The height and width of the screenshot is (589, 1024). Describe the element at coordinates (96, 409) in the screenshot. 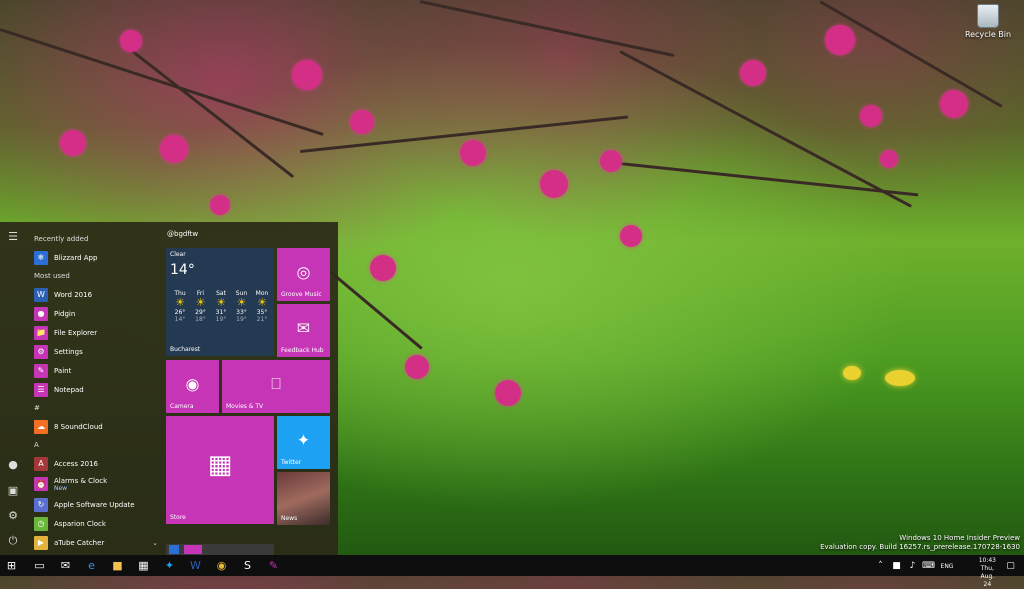

I see `section-hash: #` at that location.